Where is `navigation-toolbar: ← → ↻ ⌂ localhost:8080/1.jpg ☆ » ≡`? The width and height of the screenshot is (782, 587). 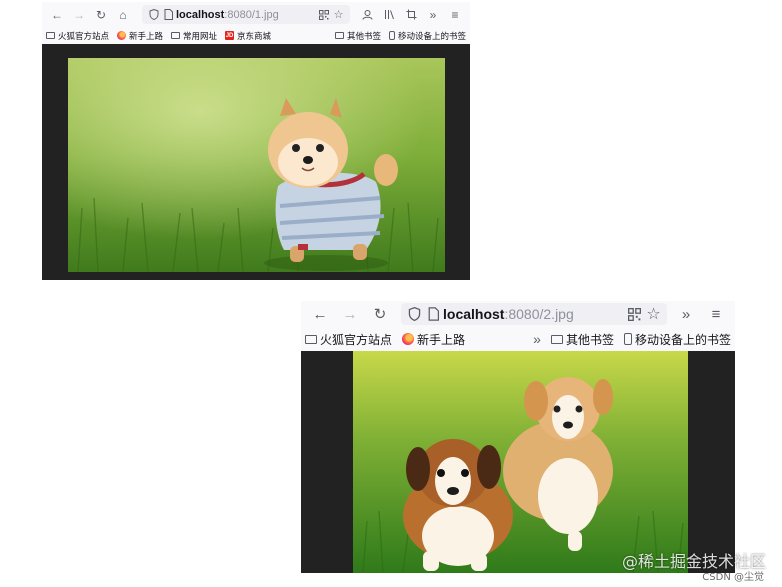 navigation-toolbar: ← → ↻ ⌂ localhost:8080/1.jpg ☆ » ≡ is located at coordinates (256, 14).